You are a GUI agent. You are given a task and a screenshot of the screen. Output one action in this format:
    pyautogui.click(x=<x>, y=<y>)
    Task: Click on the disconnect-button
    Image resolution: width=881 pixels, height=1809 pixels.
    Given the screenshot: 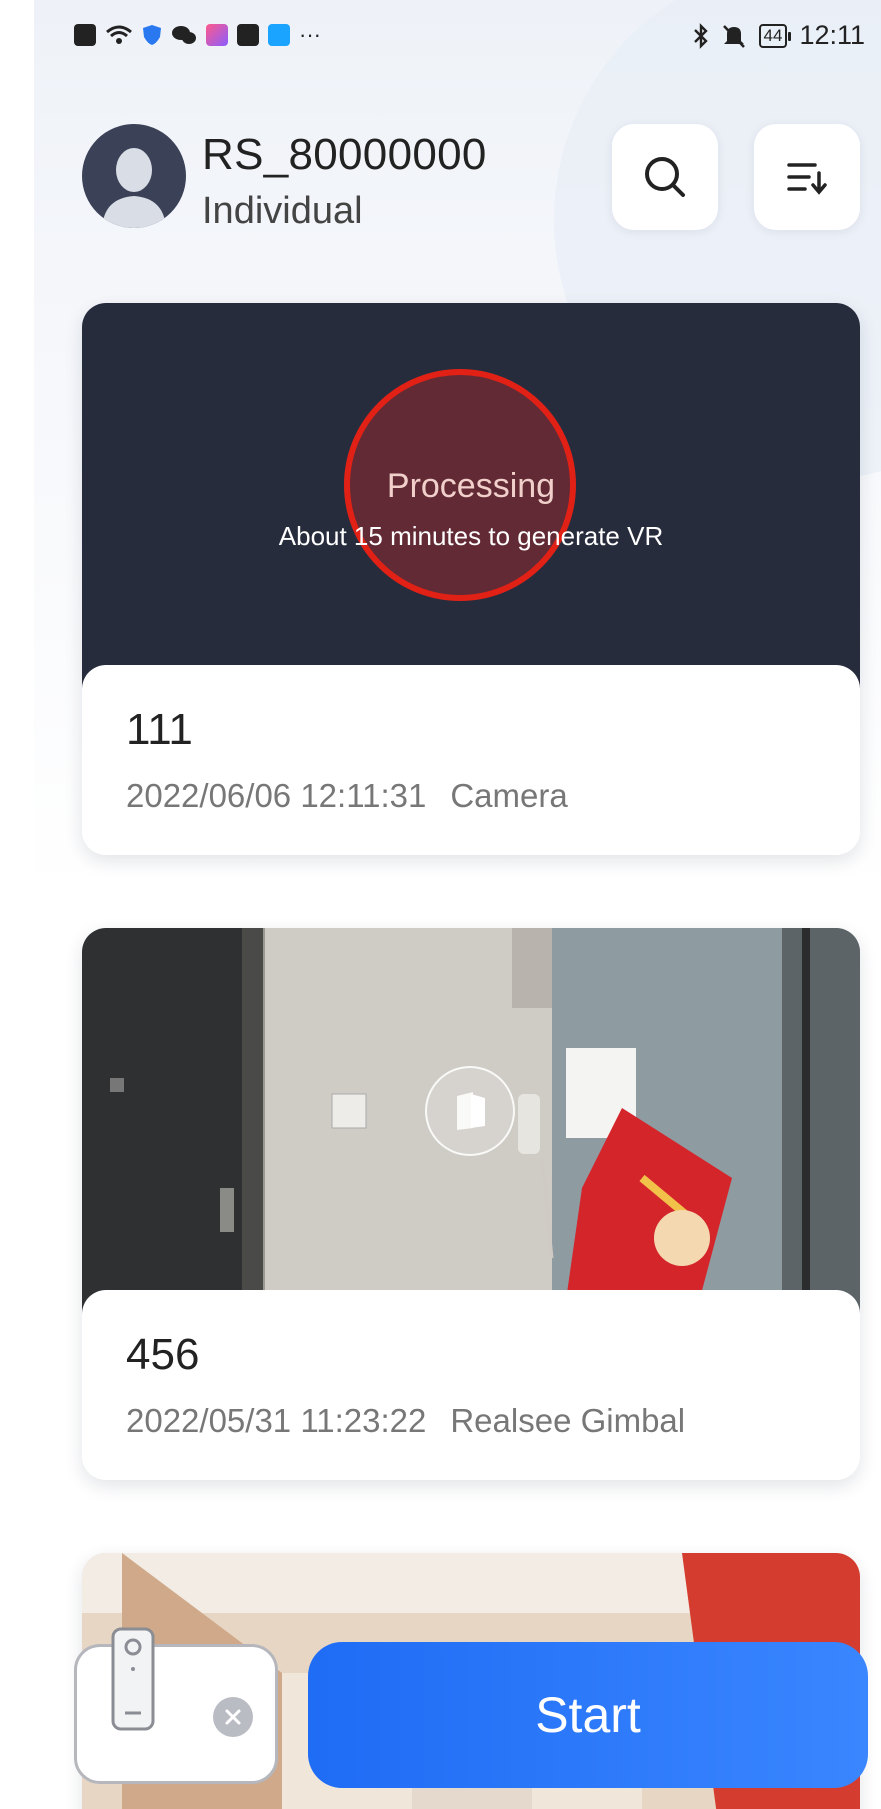 What is the action you would take?
    pyautogui.click(x=233, y=1717)
    